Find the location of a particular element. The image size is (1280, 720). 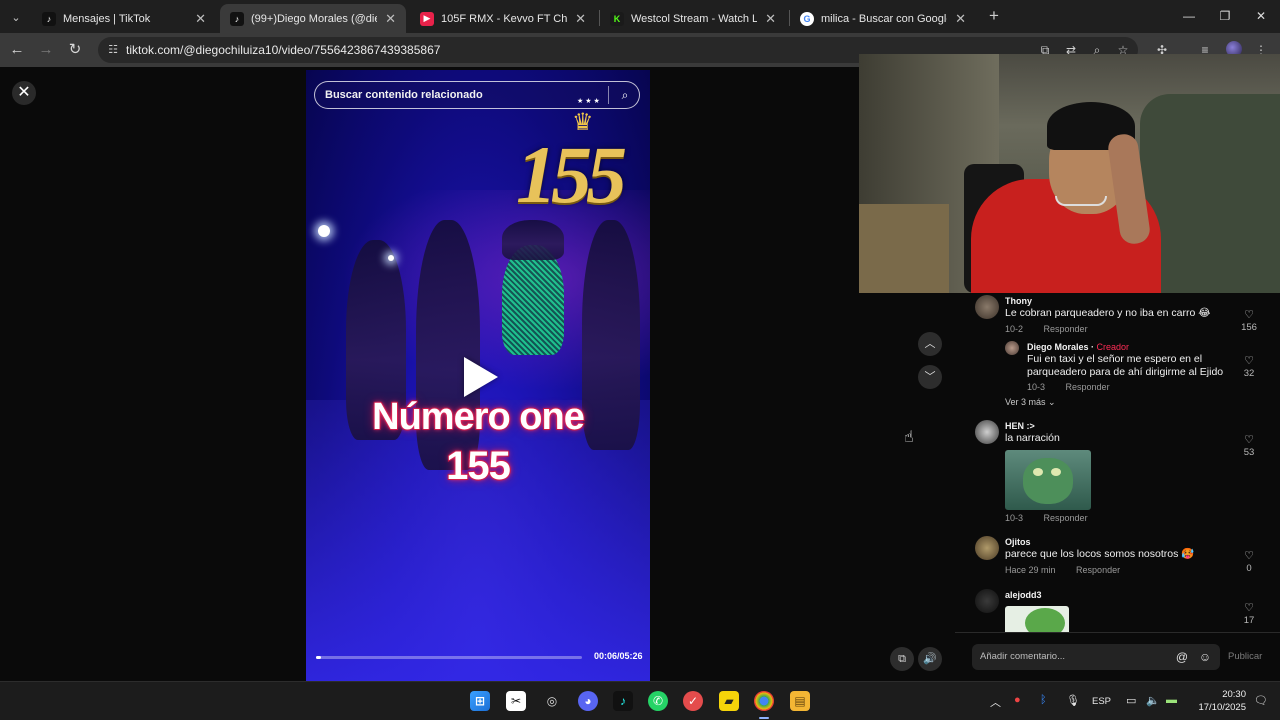

search-icon: ⌕ is located at coordinates (625, 95).